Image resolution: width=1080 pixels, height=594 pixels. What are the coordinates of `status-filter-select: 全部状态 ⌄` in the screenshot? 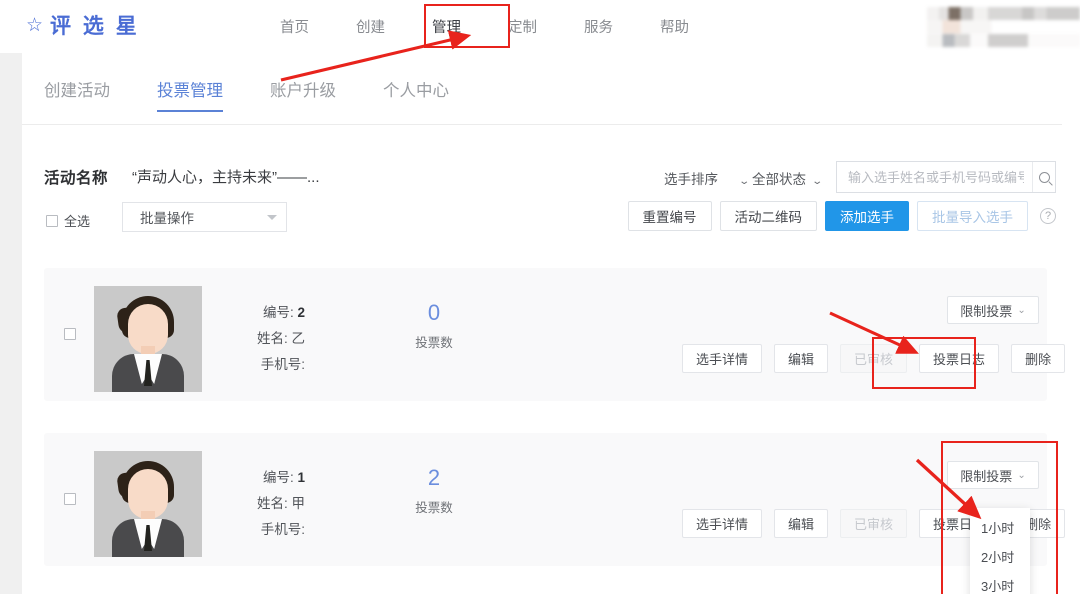 It's located at (787, 178).